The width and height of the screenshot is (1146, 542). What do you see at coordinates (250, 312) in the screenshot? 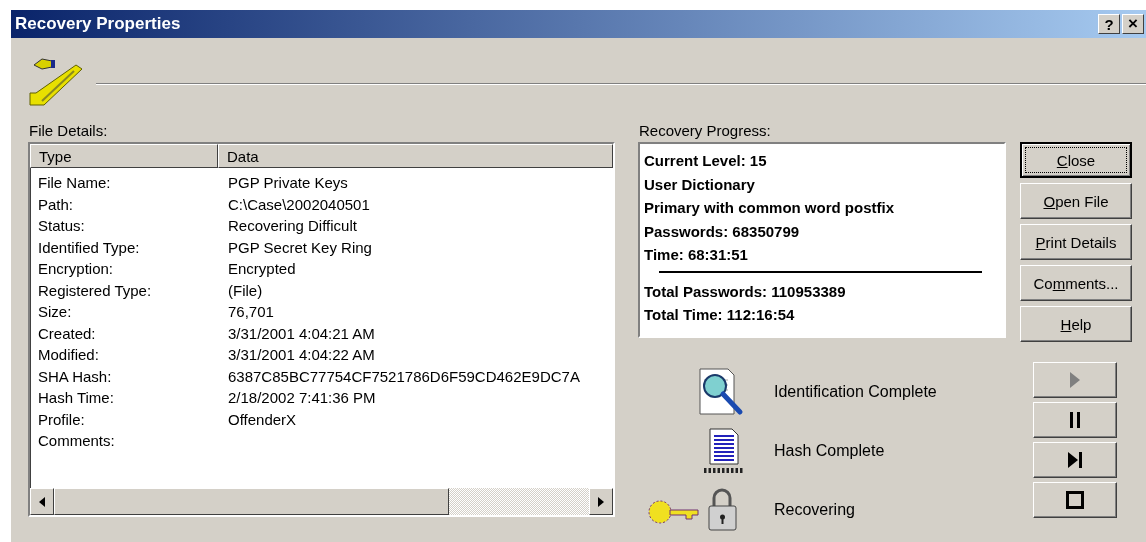
I see `table-cell-text: 76,701` at bounding box center [250, 312].